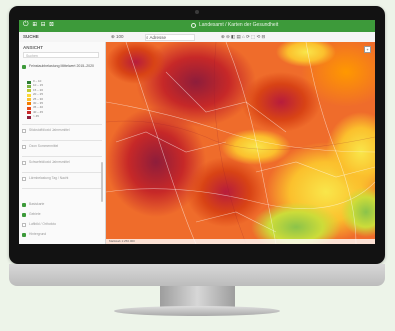 This screenshot has height=331, width=395. What do you see at coordinates (62, 217) in the screenshot?
I see `areas-item: Gebiete` at bounding box center [62, 217].